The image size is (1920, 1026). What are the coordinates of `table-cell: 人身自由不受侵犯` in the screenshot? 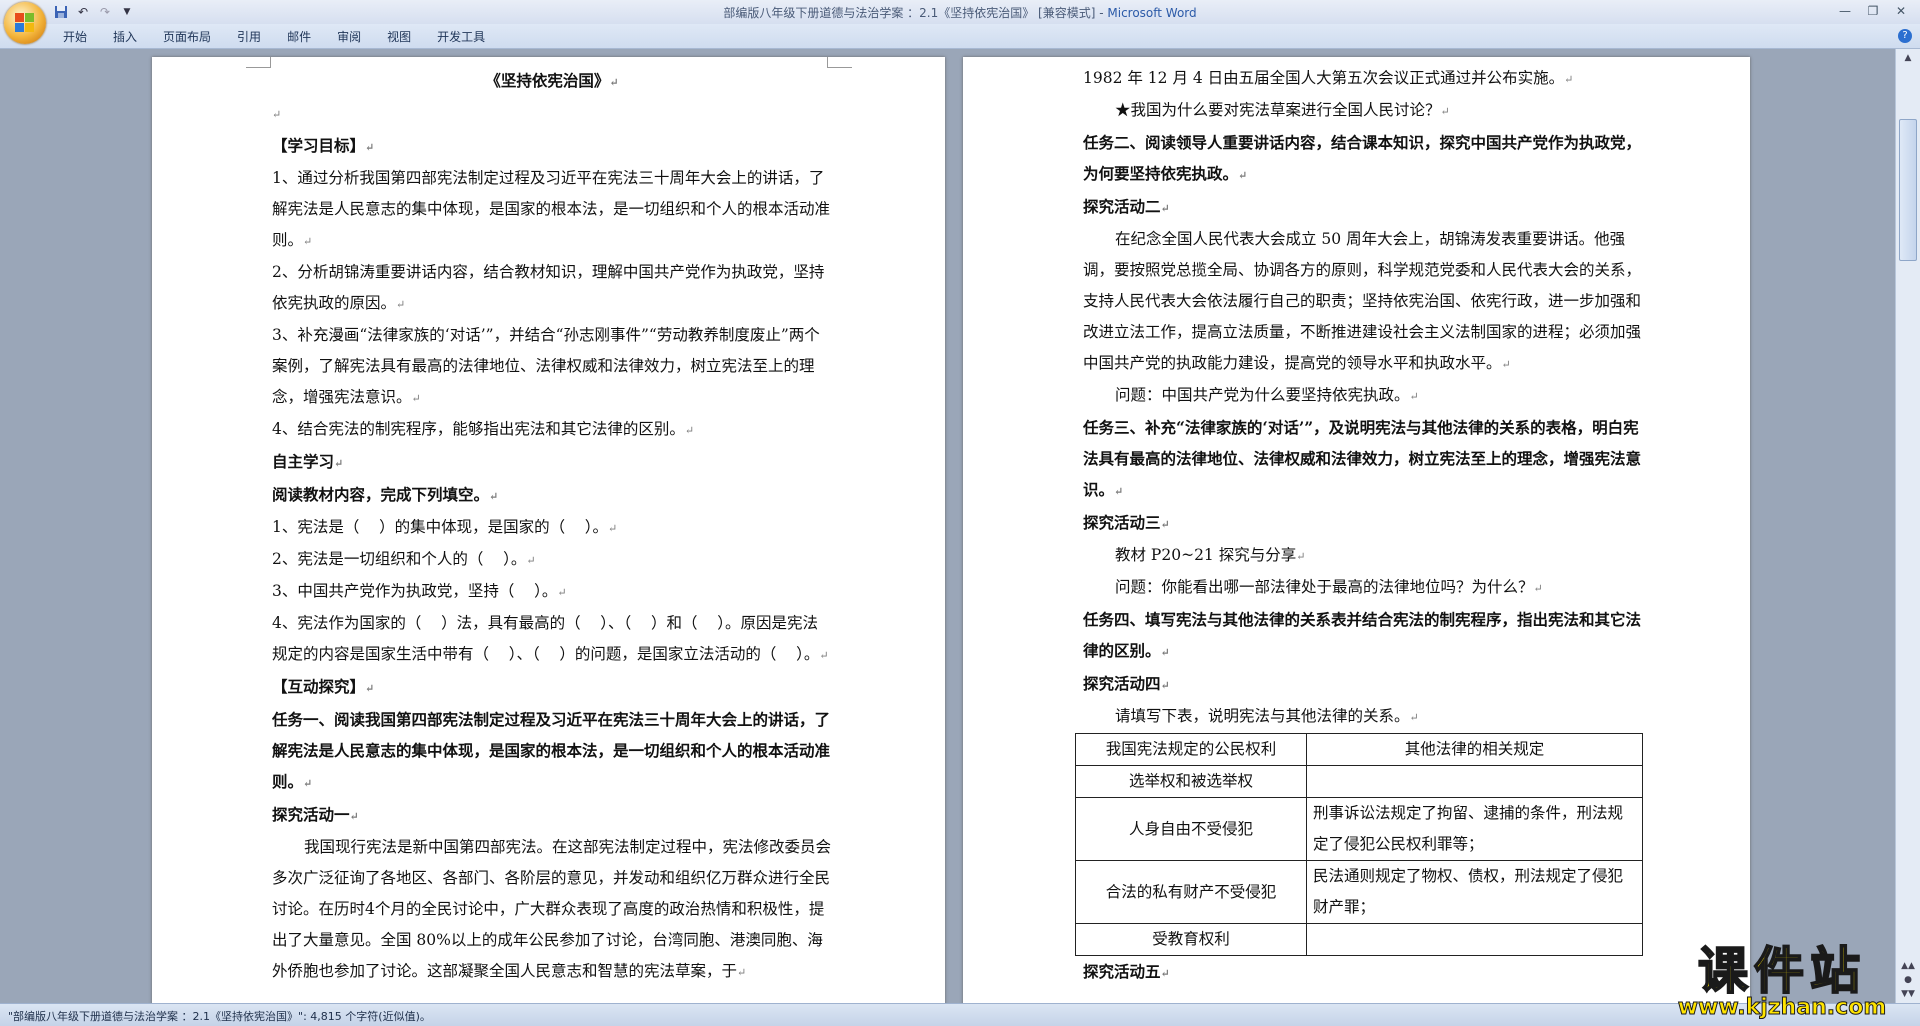 It's located at (1191, 829).